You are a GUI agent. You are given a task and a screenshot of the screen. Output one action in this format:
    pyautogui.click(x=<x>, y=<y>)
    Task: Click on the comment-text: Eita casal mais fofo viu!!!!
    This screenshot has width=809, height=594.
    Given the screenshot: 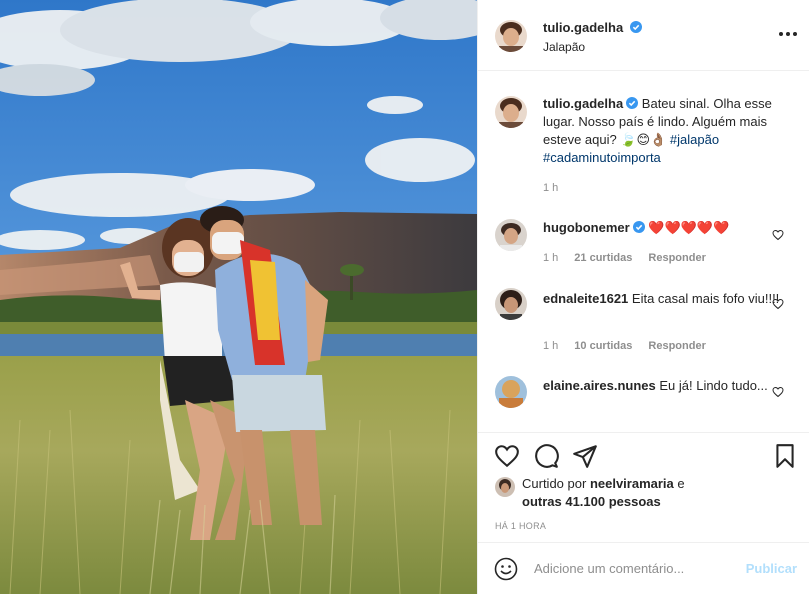 What is the action you would take?
    pyautogui.click(x=705, y=298)
    